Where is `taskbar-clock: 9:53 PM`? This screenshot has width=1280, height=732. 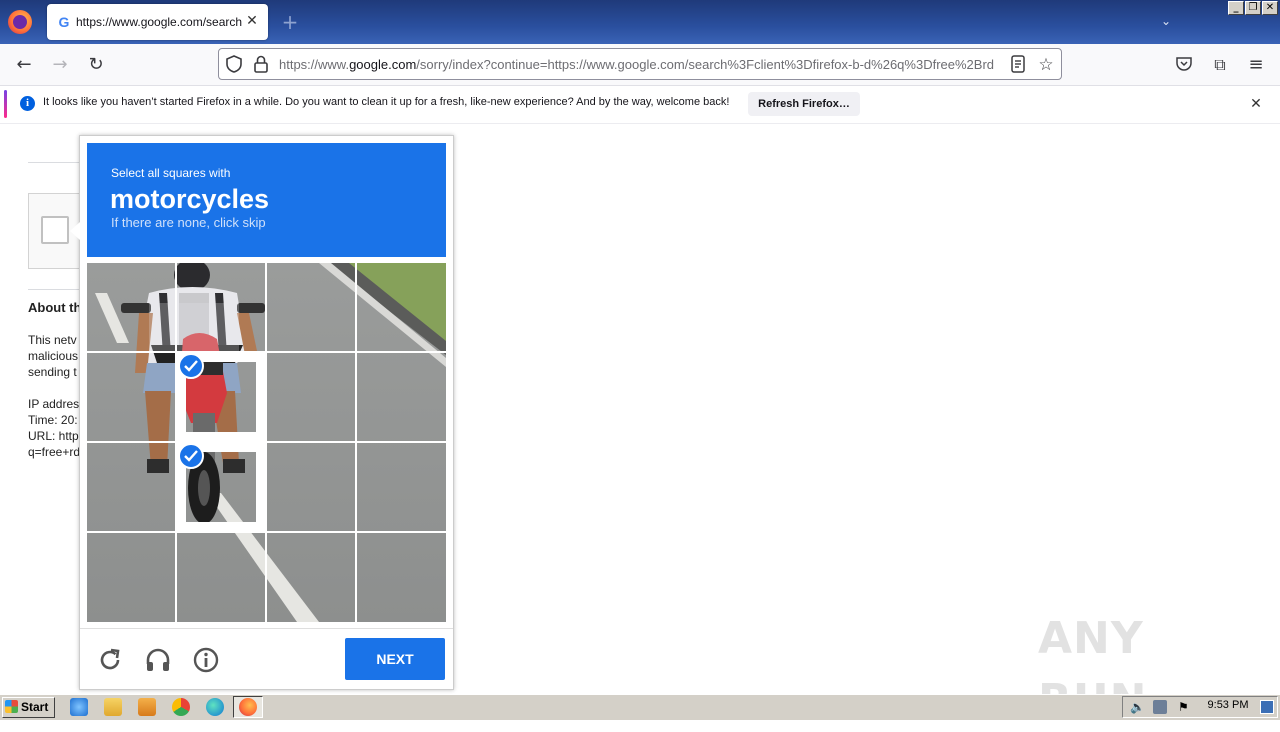 taskbar-clock: 9:53 PM is located at coordinates (1228, 705).